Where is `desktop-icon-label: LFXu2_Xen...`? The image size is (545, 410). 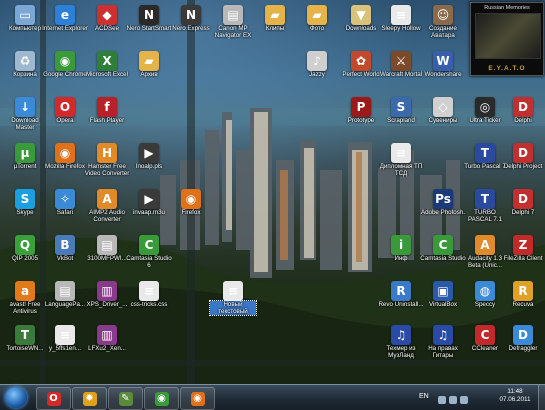
desktop-icon-label: LFXu2_Xen... is located at coordinates (107, 348).